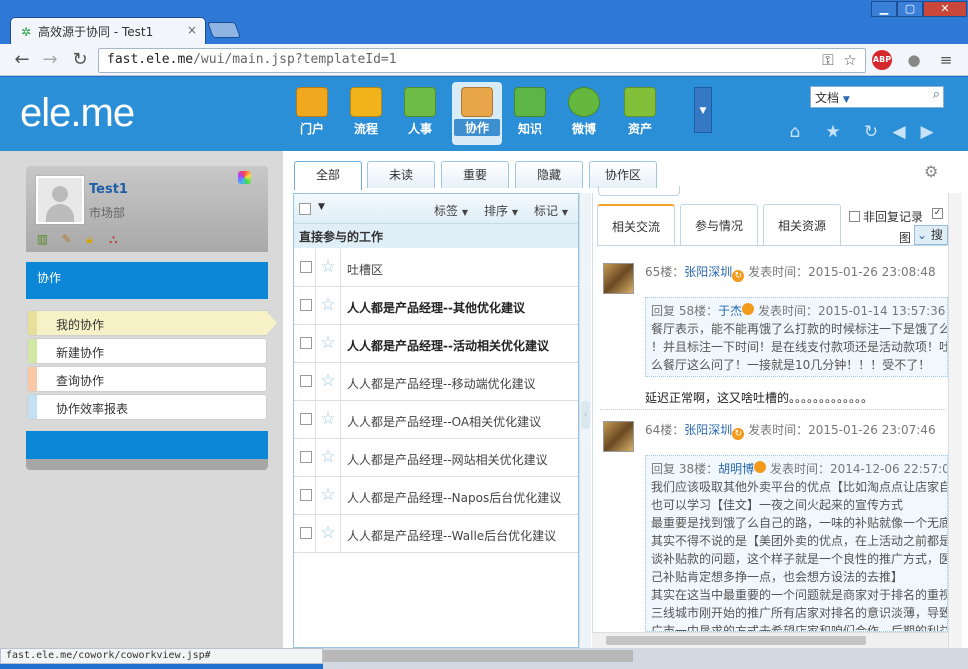  Describe the element at coordinates (854, 216) in the screenshot. I see `non-reply-checkbox` at that location.